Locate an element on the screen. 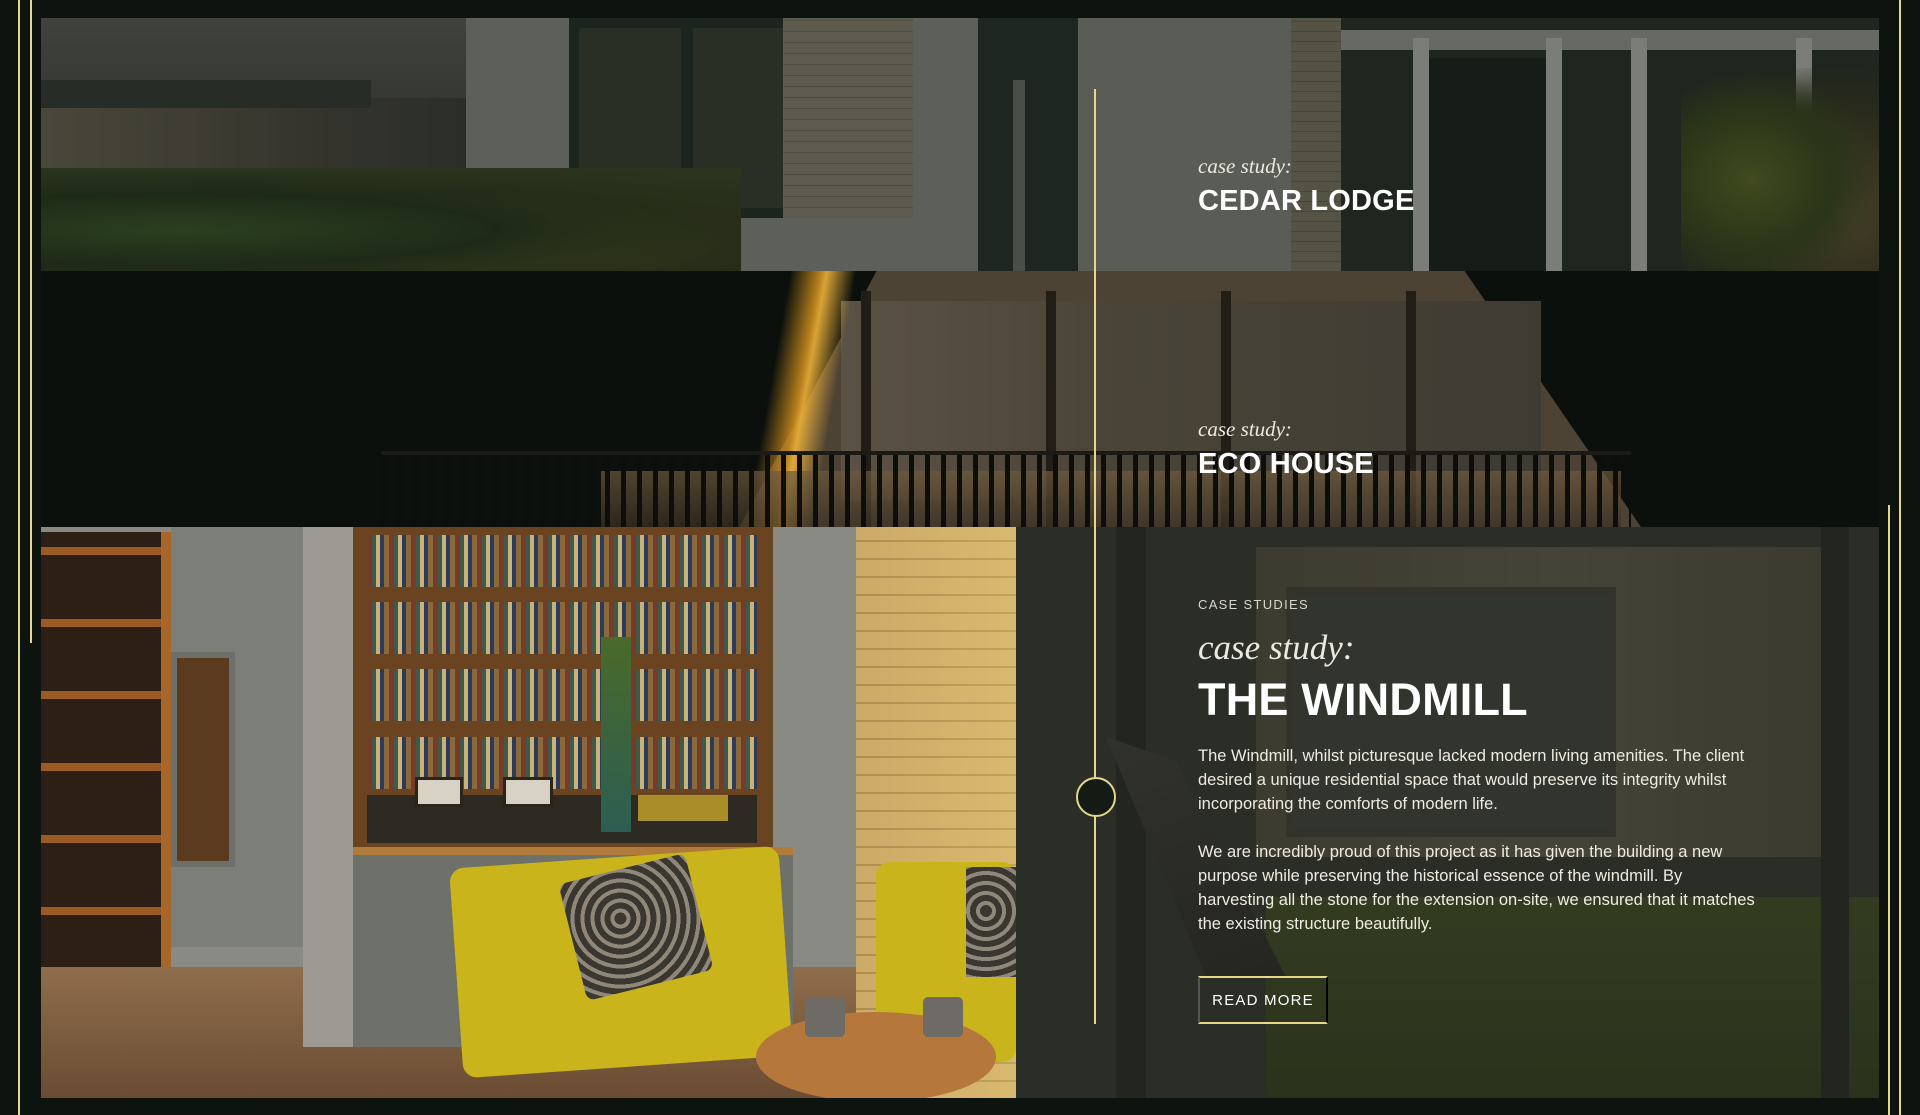 The image size is (1920, 1115). section-eyebrow: CASE STUDIES is located at coordinates (1253, 604).